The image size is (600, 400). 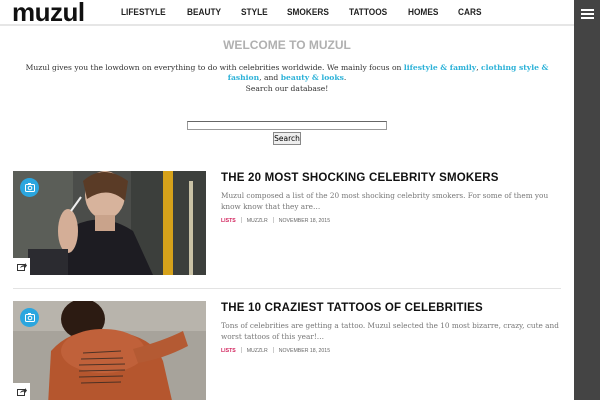 What do you see at coordinates (440, 67) in the screenshot?
I see `link-lifestyle-family: lifestyle & family` at bounding box center [440, 67].